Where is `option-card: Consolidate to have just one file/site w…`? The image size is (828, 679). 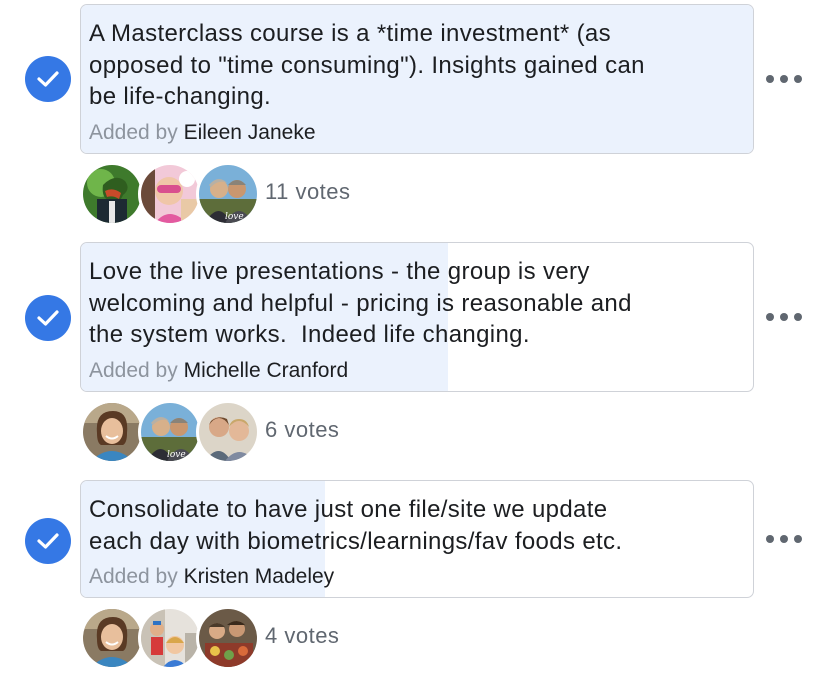 option-card: Consolidate to have just one file/site w… is located at coordinates (417, 539).